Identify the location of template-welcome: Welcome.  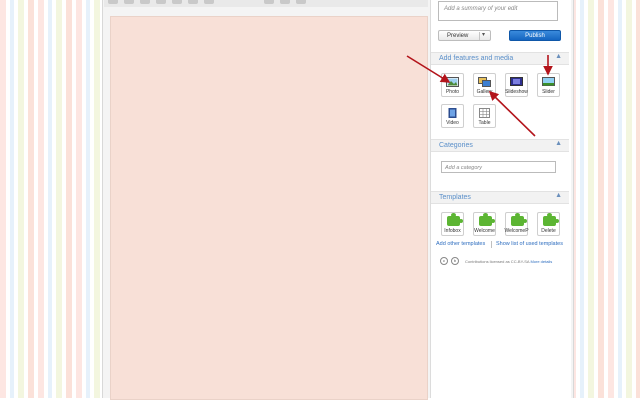
(484, 224).